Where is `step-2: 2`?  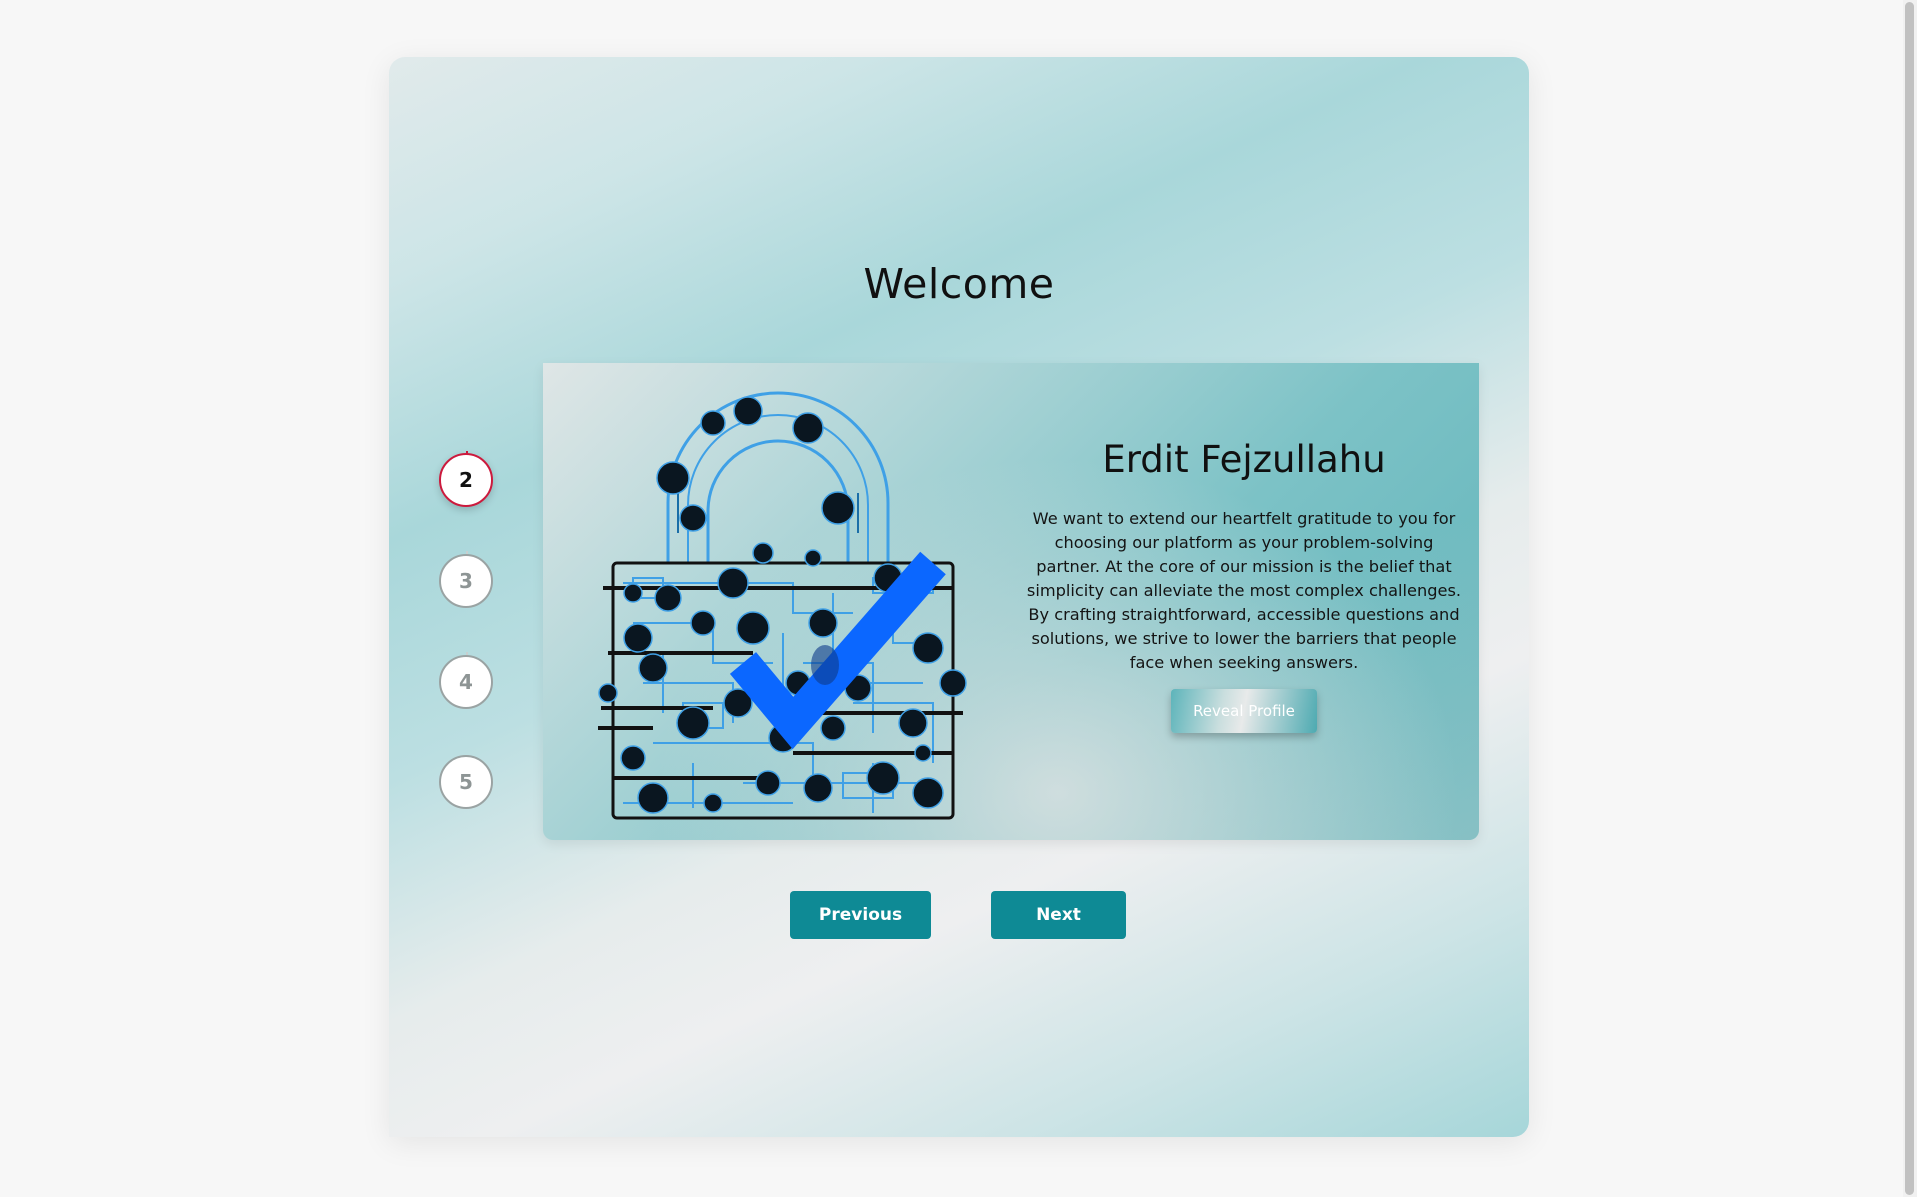 step-2: 2 is located at coordinates (466, 480).